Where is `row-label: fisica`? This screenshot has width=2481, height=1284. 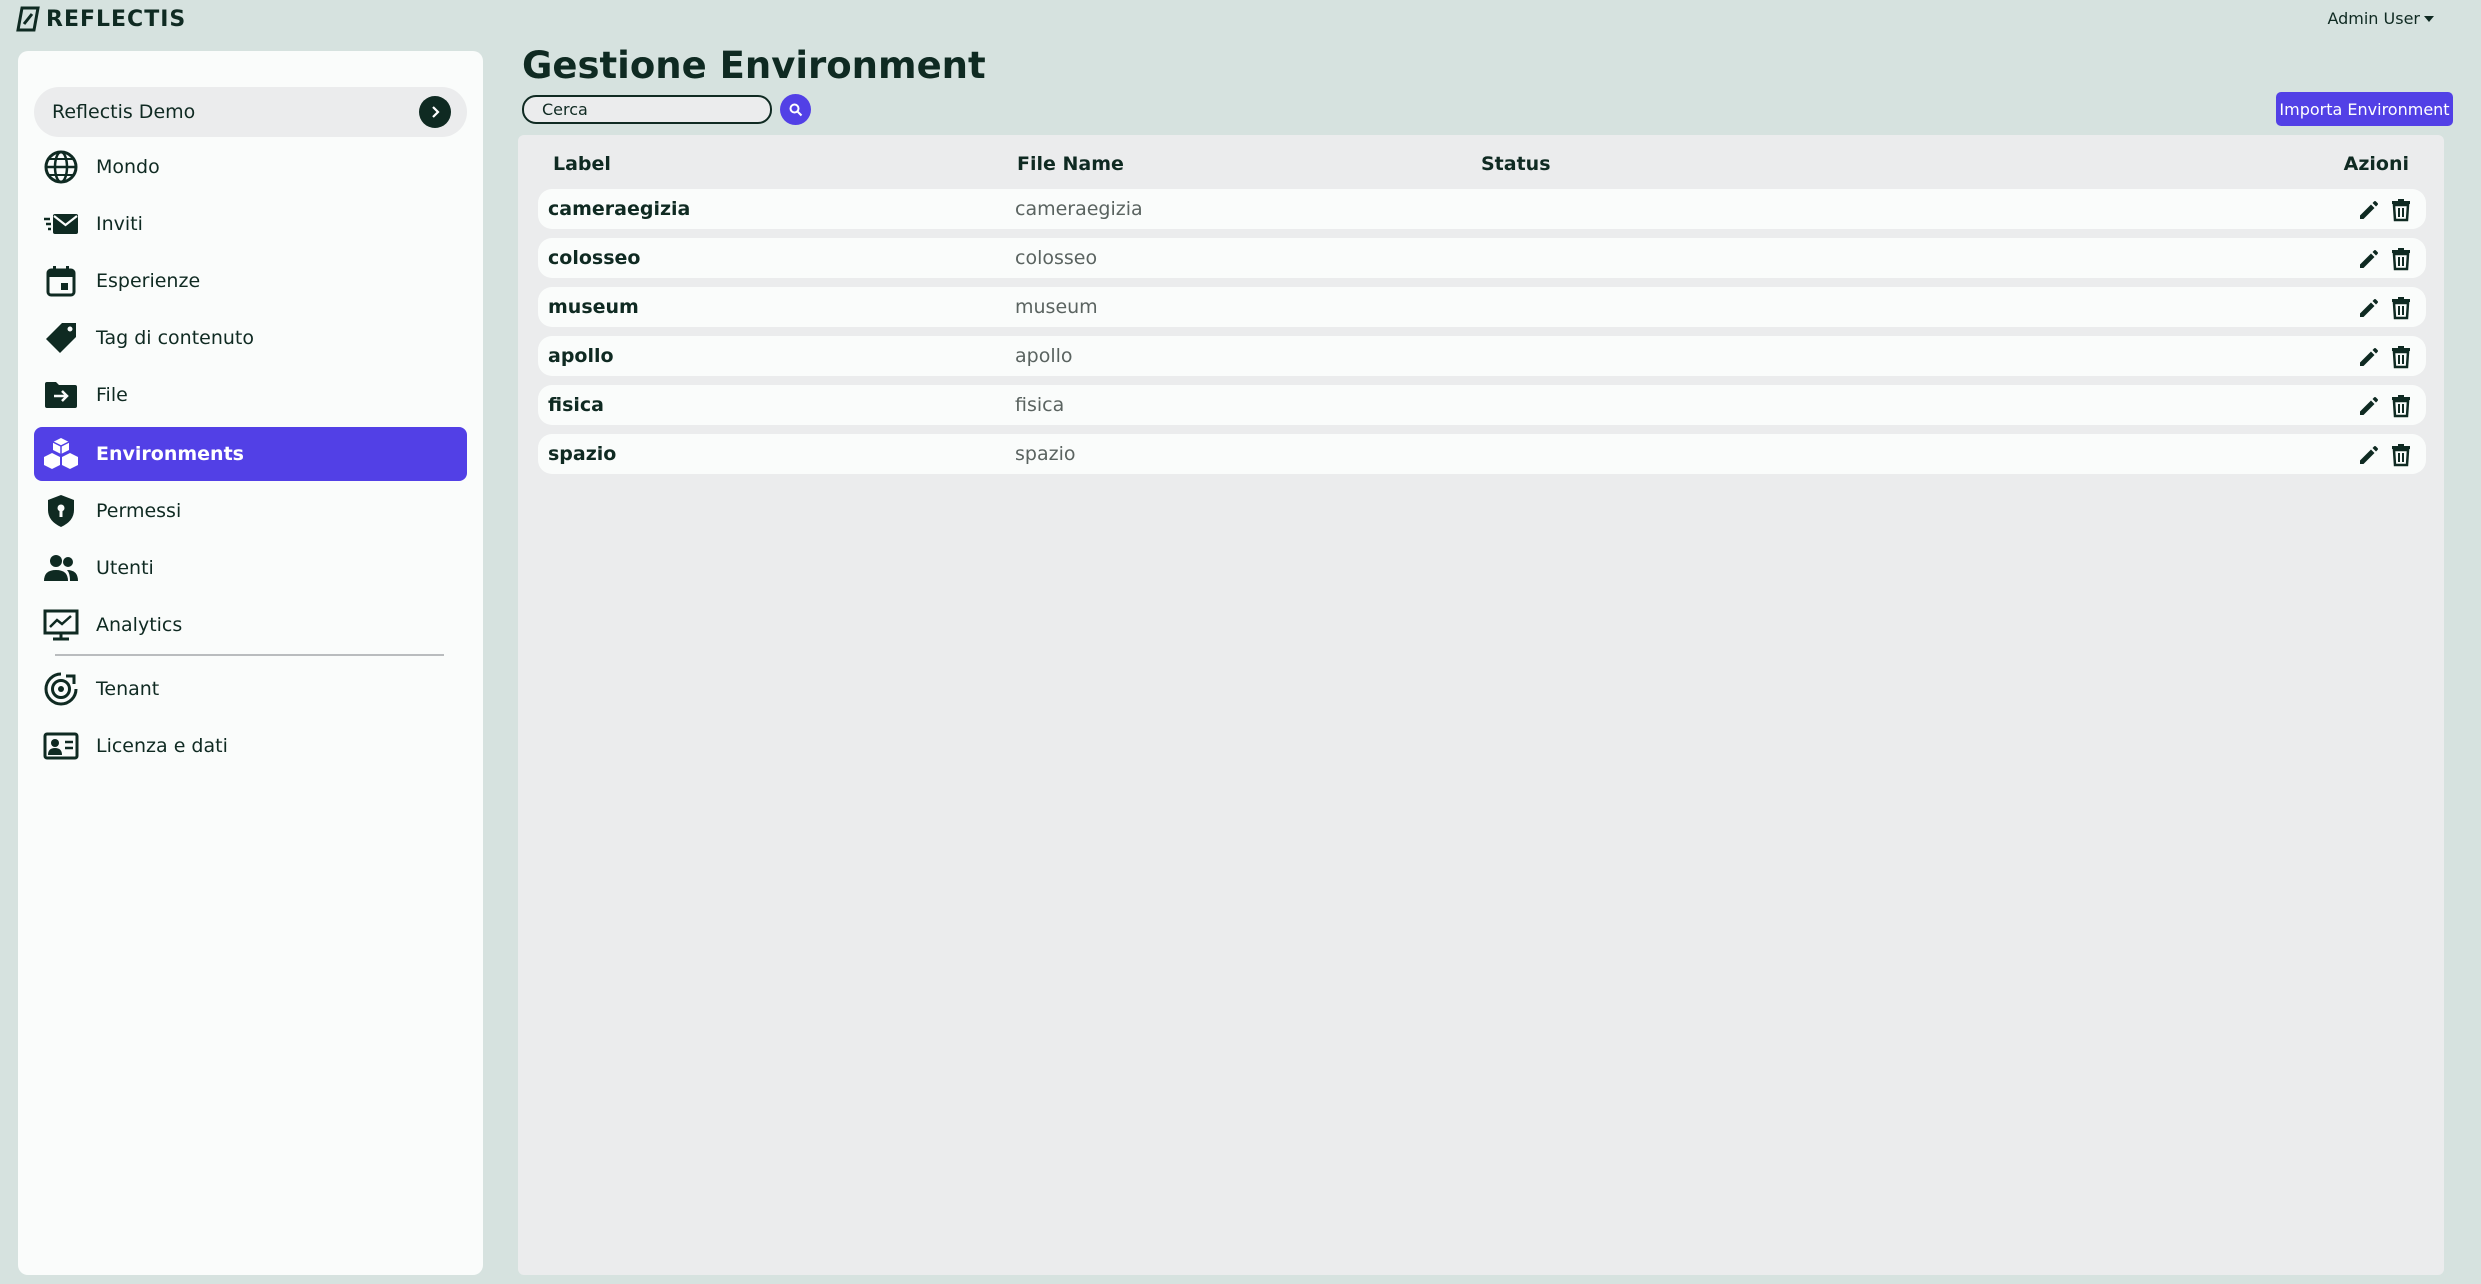 row-label: fisica is located at coordinates (576, 405).